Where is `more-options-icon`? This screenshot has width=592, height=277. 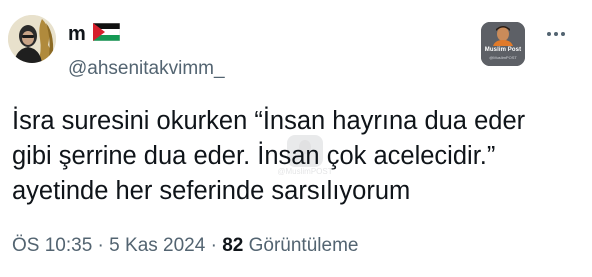
more-options-icon is located at coordinates (556, 34).